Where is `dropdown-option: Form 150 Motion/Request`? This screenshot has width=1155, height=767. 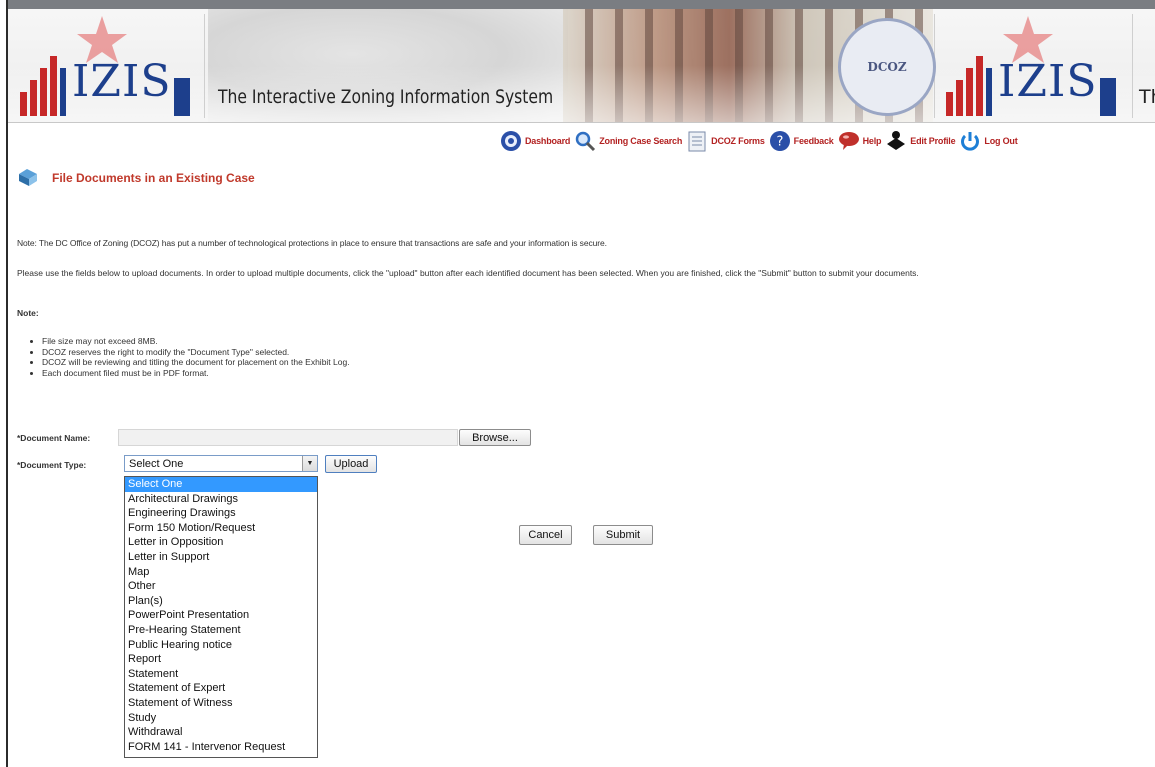 dropdown-option: Form 150 Motion/Request is located at coordinates (221, 528).